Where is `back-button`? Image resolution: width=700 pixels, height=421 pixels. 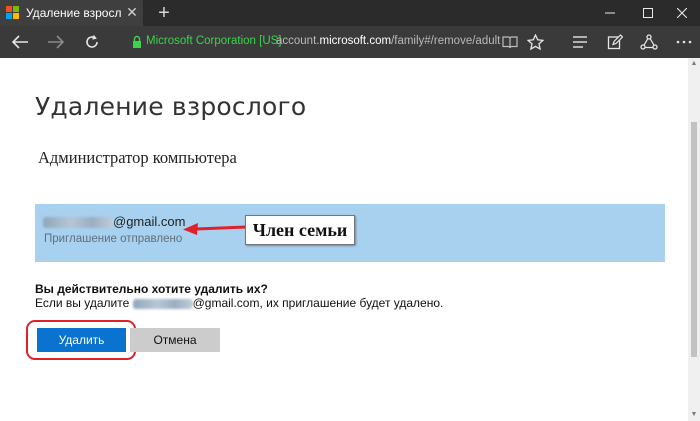
back-button is located at coordinates (20, 42).